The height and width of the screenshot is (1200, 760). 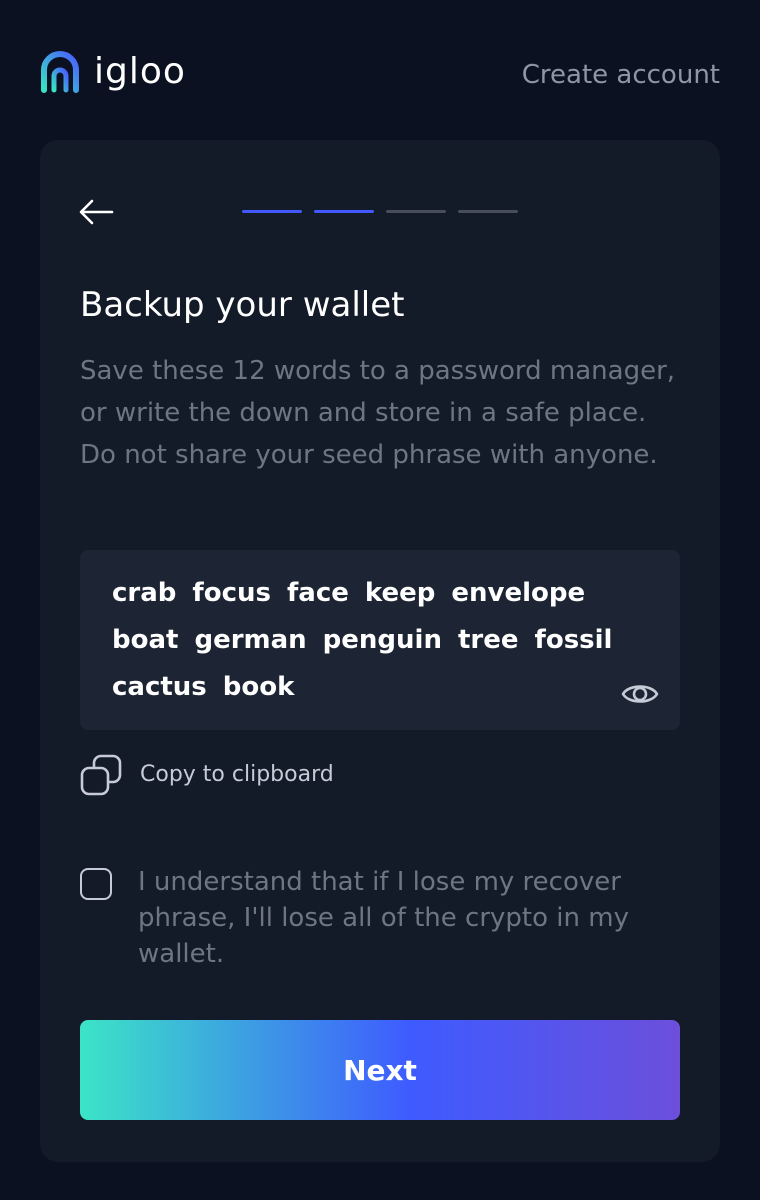 I want to click on next-button: Next, so click(x=380, y=1070).